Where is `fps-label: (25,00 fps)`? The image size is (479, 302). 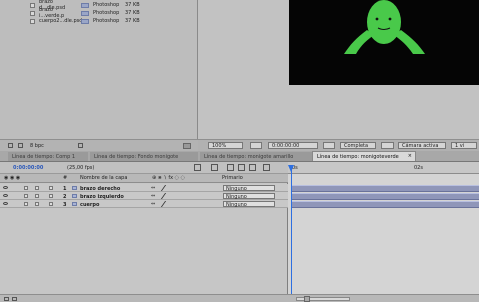
fps-label: (25,00 fps) is located at coordinates (81, 168).